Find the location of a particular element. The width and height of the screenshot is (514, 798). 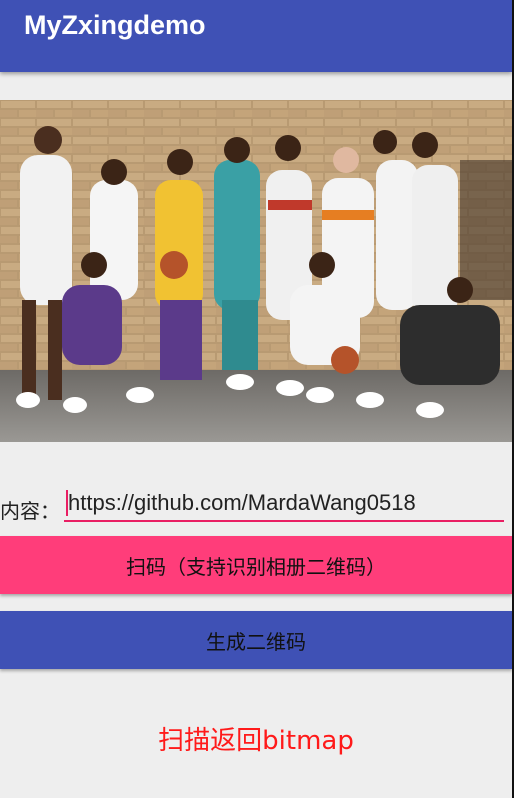

content-row: 内容： is located at coordinates (256, 507).